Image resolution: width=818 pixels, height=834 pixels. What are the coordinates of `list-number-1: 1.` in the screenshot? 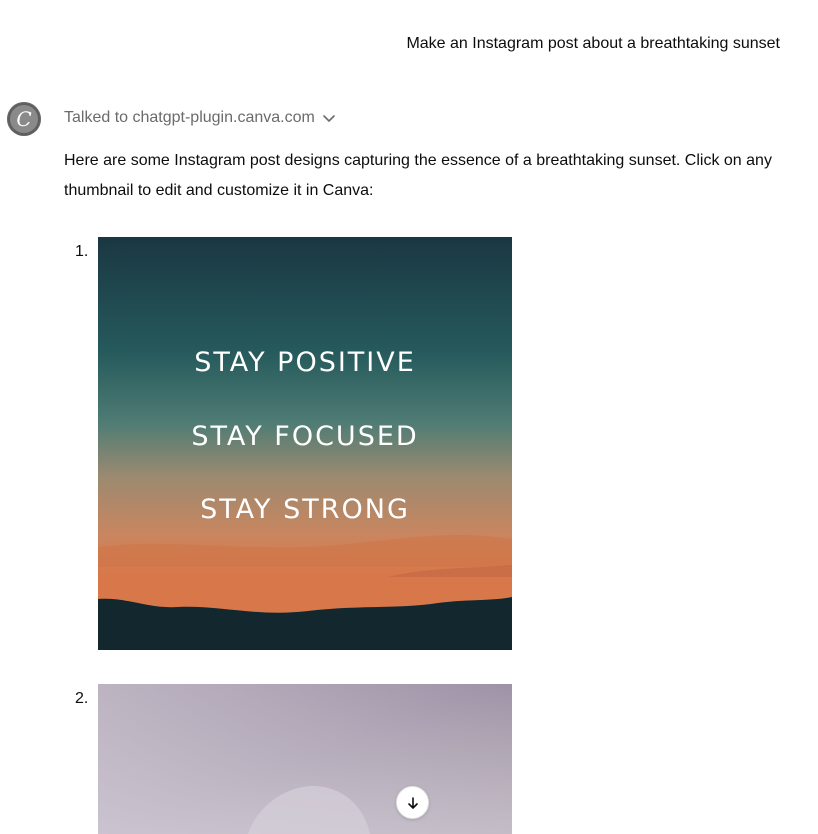 It's located at (82, 251).